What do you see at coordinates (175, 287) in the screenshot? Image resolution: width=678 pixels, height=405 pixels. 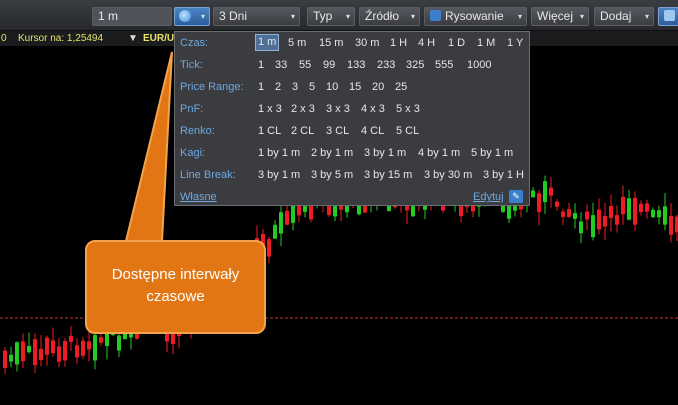 I see `callout-box: Dostępne interwały czasowe` at bounding box center [175, 287].